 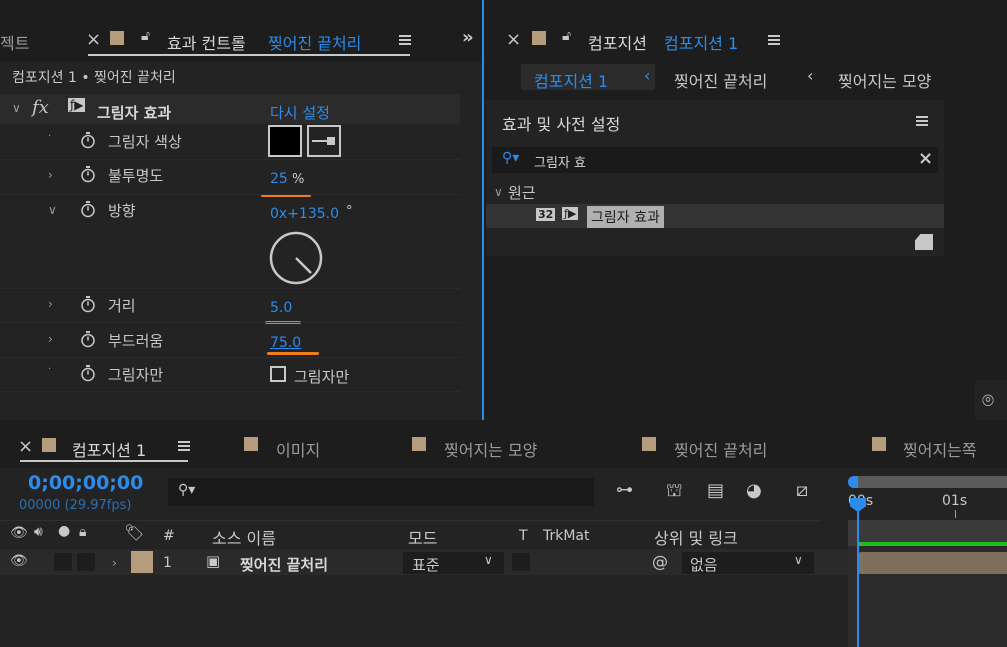 What do you see at coordinates (122, 306) in the screenshot?
I see `prop-label-distance: 거리` at bounding box center [122, 306].